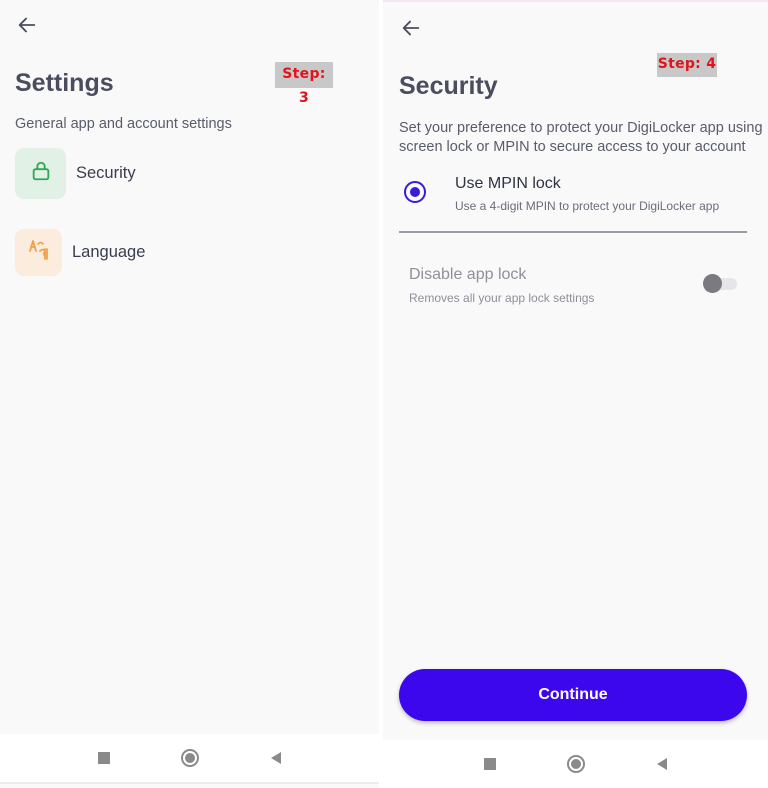 This screenshot has height=788, width=768. Describe the element at coordinates (304, 84) in the screenshot. I see `step-badge: Step: 3` at that location.